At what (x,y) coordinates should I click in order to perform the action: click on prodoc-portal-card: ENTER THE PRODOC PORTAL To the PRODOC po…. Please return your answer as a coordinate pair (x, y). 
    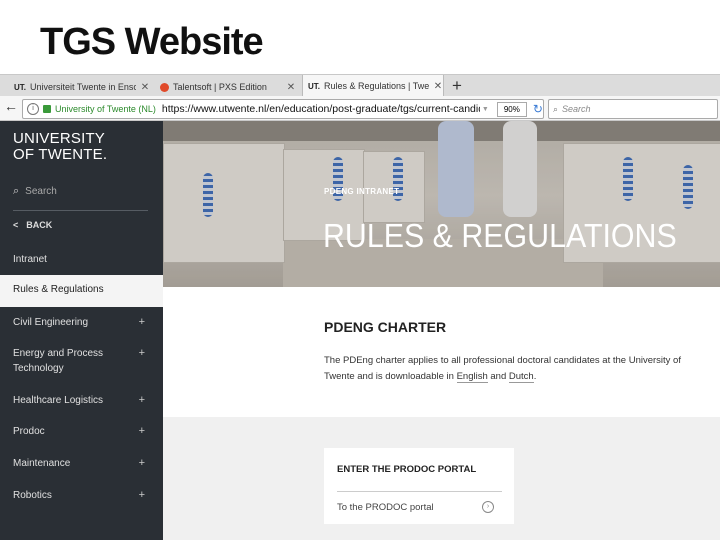
    Looking at the image, I should click on (419, 486).